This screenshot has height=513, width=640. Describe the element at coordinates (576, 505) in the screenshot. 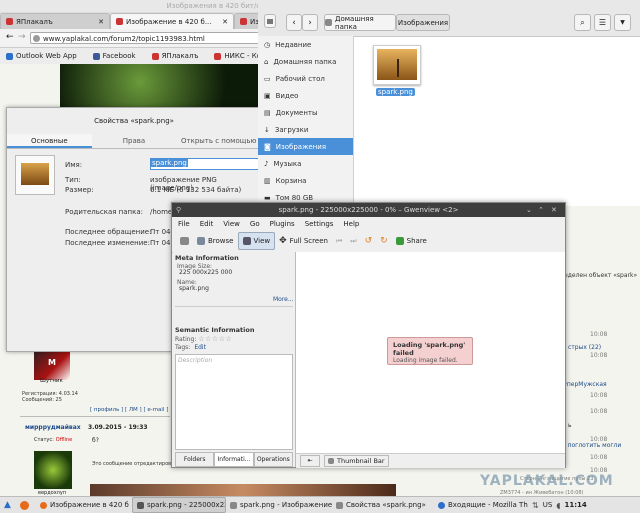

I see `clock: 11:14` at that location.